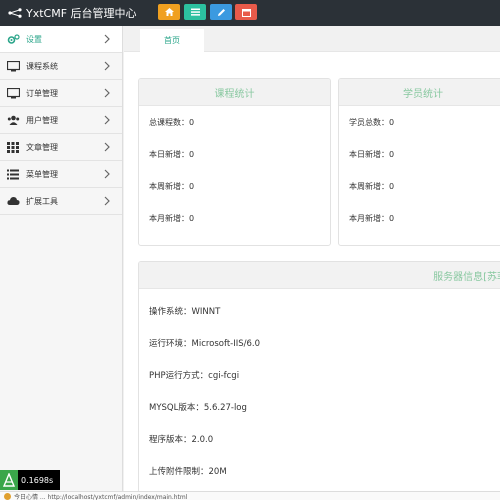 The height and width of the screenshot is (500, 500). I want to click on sidebar-item-courses: 课程系统, so click(61, 66).